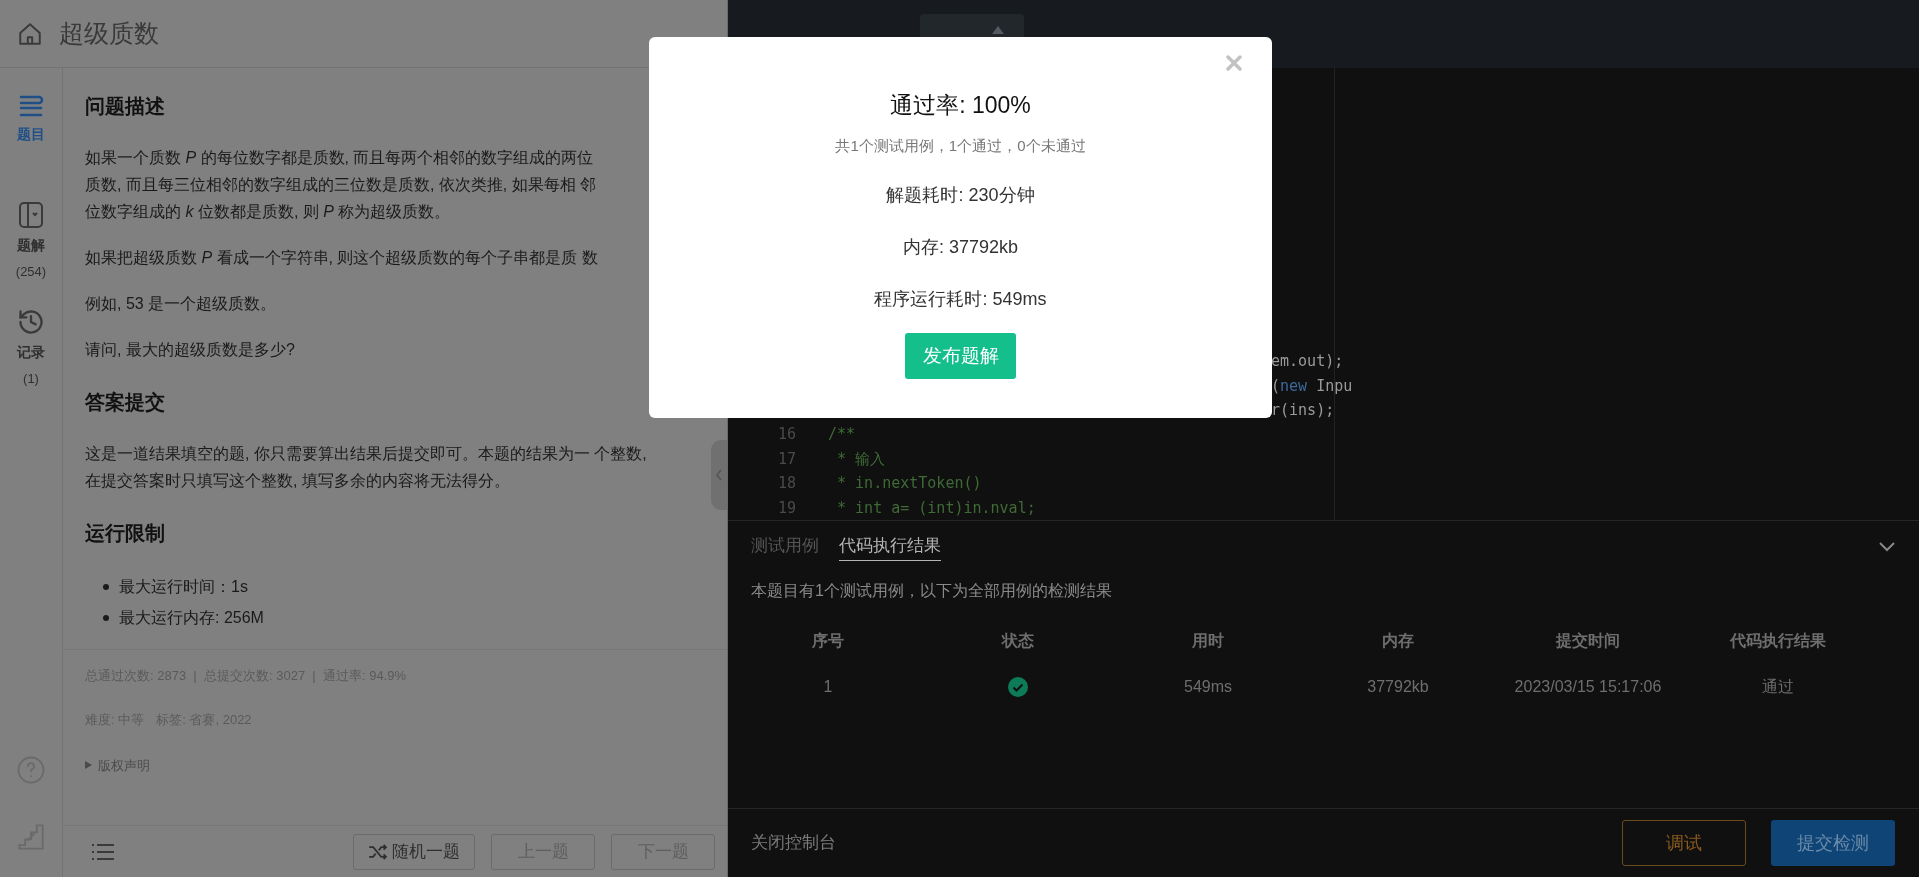 The image size is (1919, 877). What do you see at coordinates (341, 258) in the screenshot?
I see `paragraph: 如果把超级质数 P 看成一个字符串, 则这个超级质数的每个子串都是质 数` at bounding box center [341, 258].